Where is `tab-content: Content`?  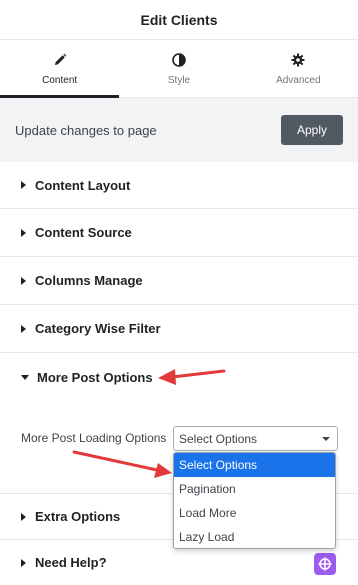 tab-content: Content is located at coordinates (60, 69).